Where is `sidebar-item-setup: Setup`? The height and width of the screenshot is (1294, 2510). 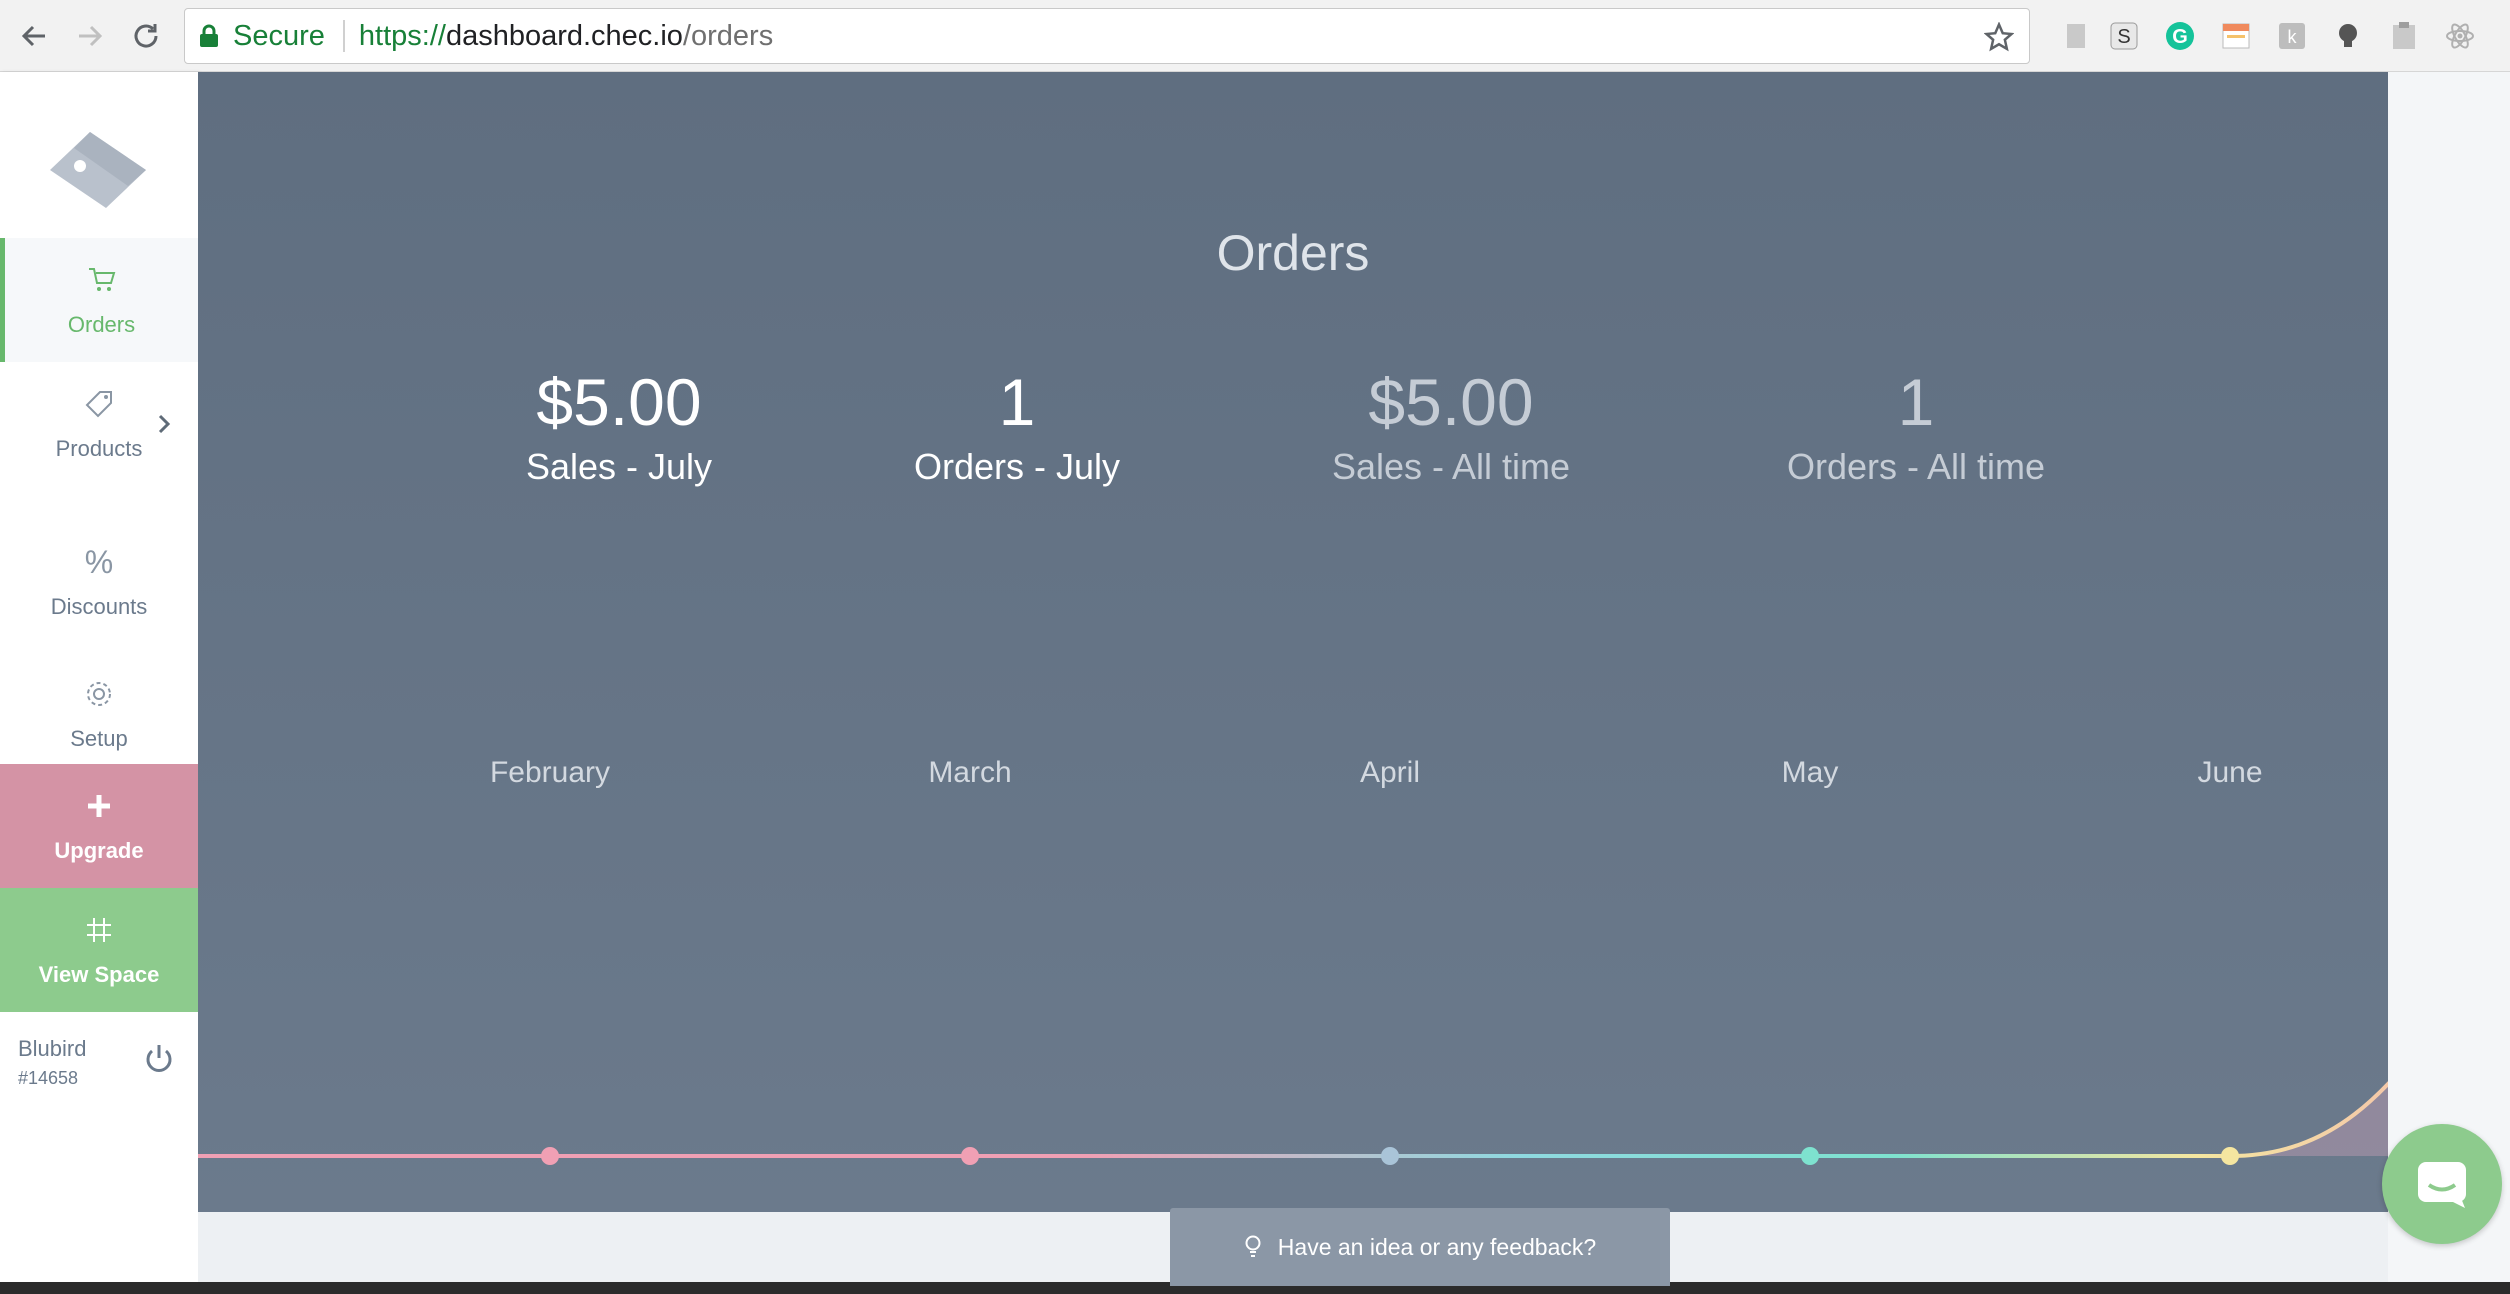
sidebar-item-setup: Setup is located at coordinates (99, 714).